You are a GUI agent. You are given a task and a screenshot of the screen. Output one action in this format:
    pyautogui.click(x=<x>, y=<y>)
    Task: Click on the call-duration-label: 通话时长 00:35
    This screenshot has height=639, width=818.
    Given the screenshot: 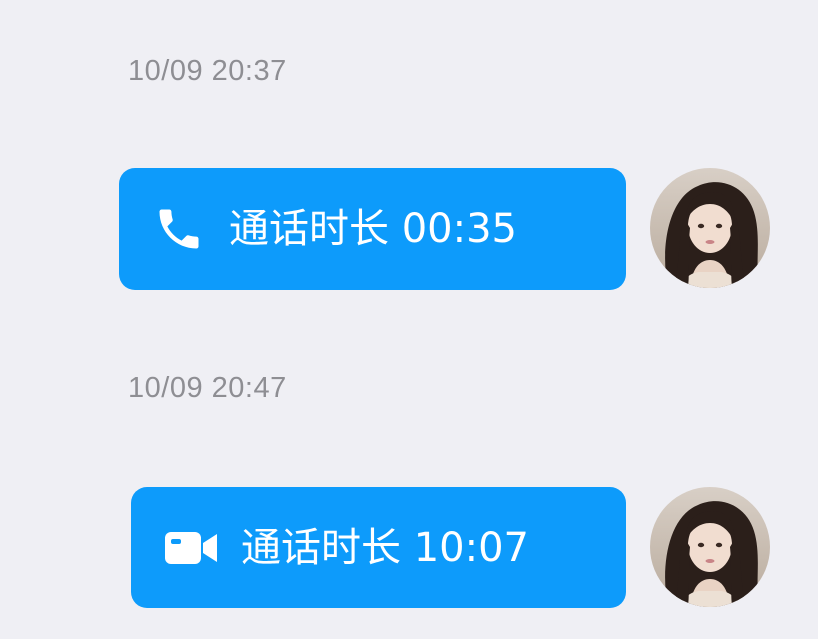 What is the action you would take?
    pyautogui.click(x=373, y=229)
    